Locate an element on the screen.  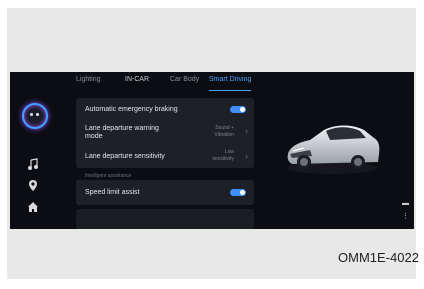
value-line: Vibration is located at coordinates (224, 135).